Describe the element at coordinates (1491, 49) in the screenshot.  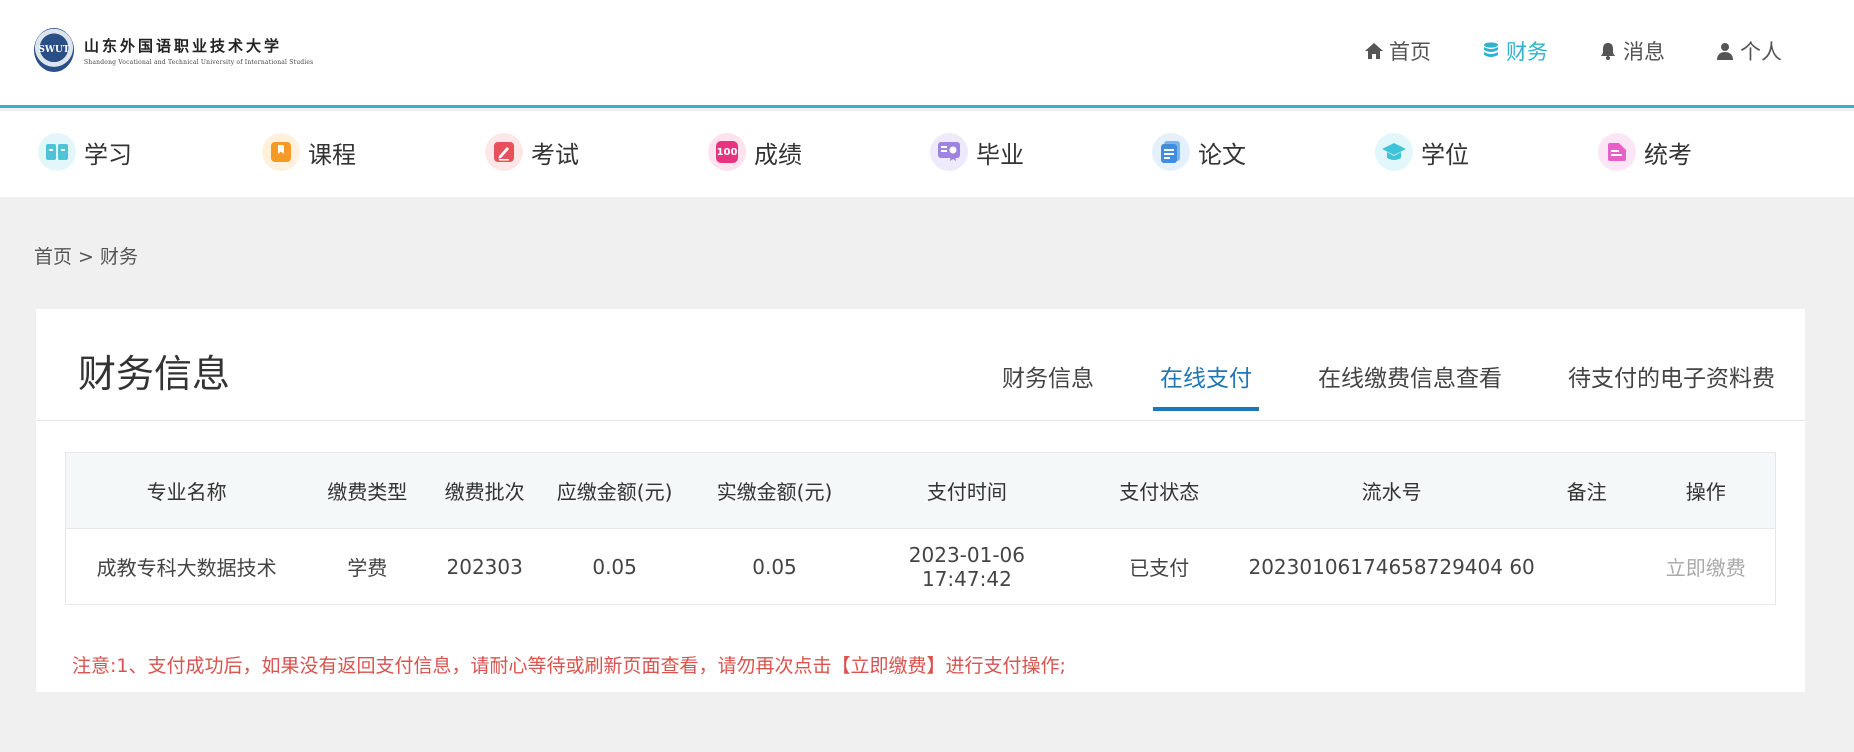
I see `database-icon` at that location.